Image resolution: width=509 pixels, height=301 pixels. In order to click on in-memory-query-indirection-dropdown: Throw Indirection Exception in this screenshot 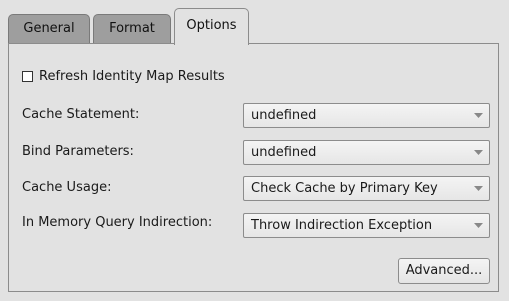, I will do `click(366, 225)`.